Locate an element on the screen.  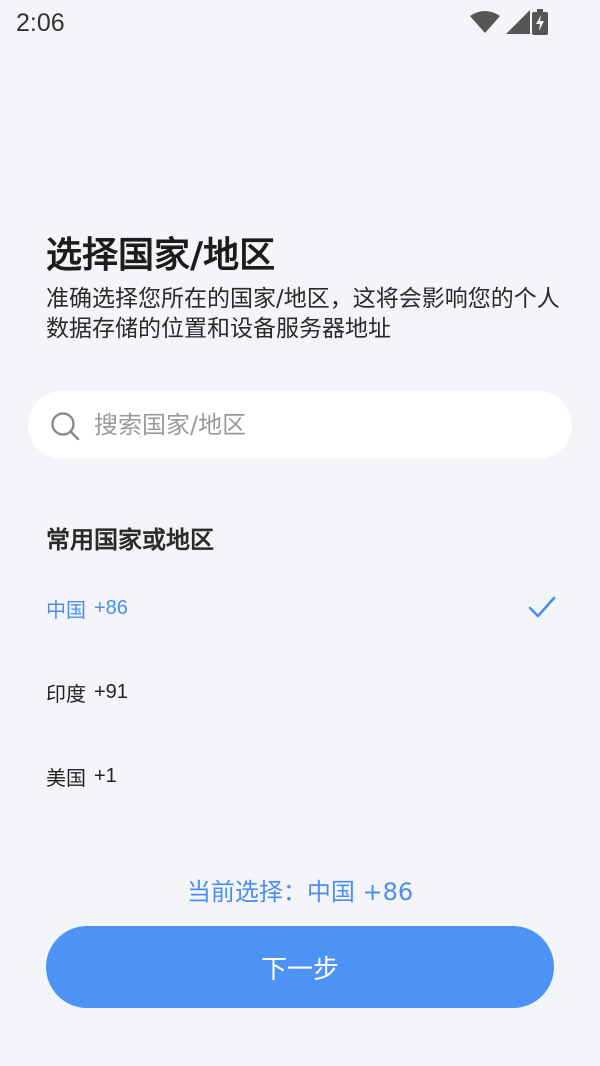
country-item-india: 印度 +91 is located at coordinates (300, 692).